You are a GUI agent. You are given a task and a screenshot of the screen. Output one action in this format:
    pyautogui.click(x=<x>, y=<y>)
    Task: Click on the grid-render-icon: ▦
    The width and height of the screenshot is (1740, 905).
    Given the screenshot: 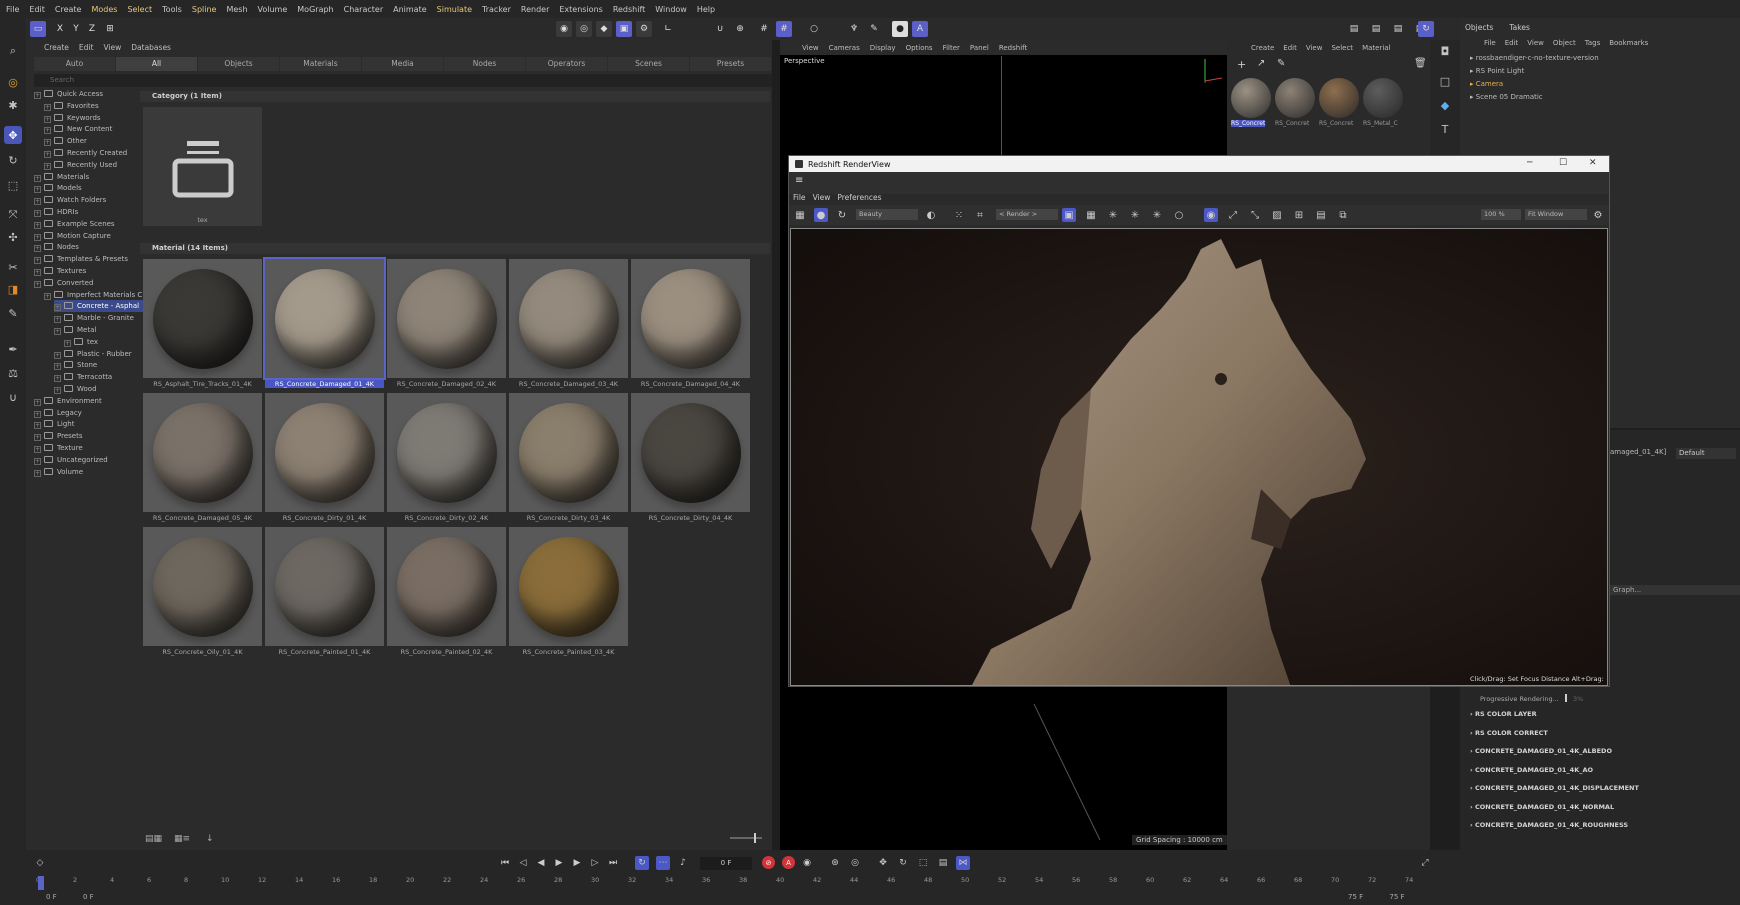 What is the action you would take?
    pyautogui.click(x=1091, y=215)
    